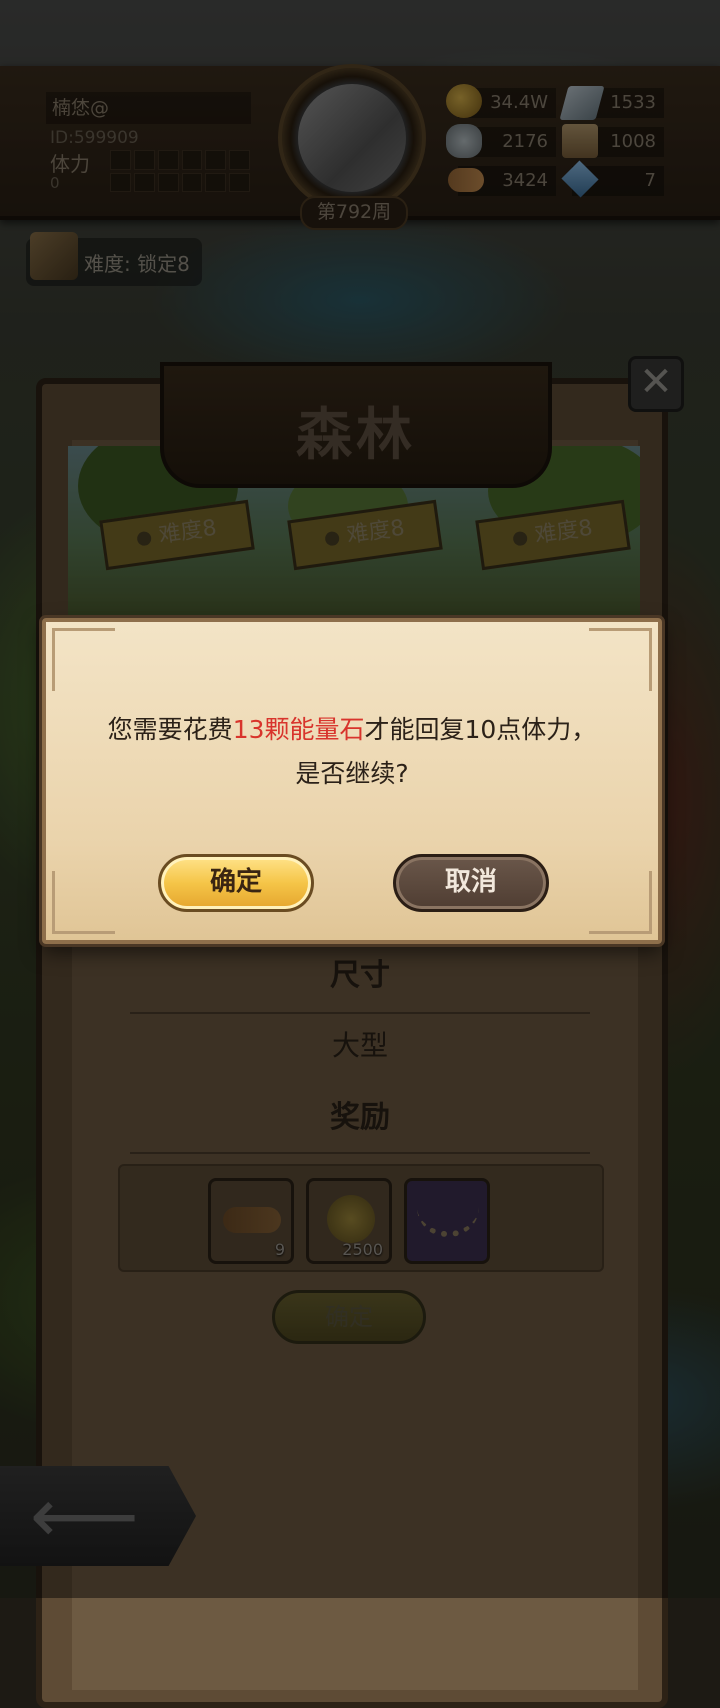 The width and height of the screenshot is (720, 1708). Describe the element at coordinates (471, 883) in the screenshot. I see `cancel-button: 取消` at that location.